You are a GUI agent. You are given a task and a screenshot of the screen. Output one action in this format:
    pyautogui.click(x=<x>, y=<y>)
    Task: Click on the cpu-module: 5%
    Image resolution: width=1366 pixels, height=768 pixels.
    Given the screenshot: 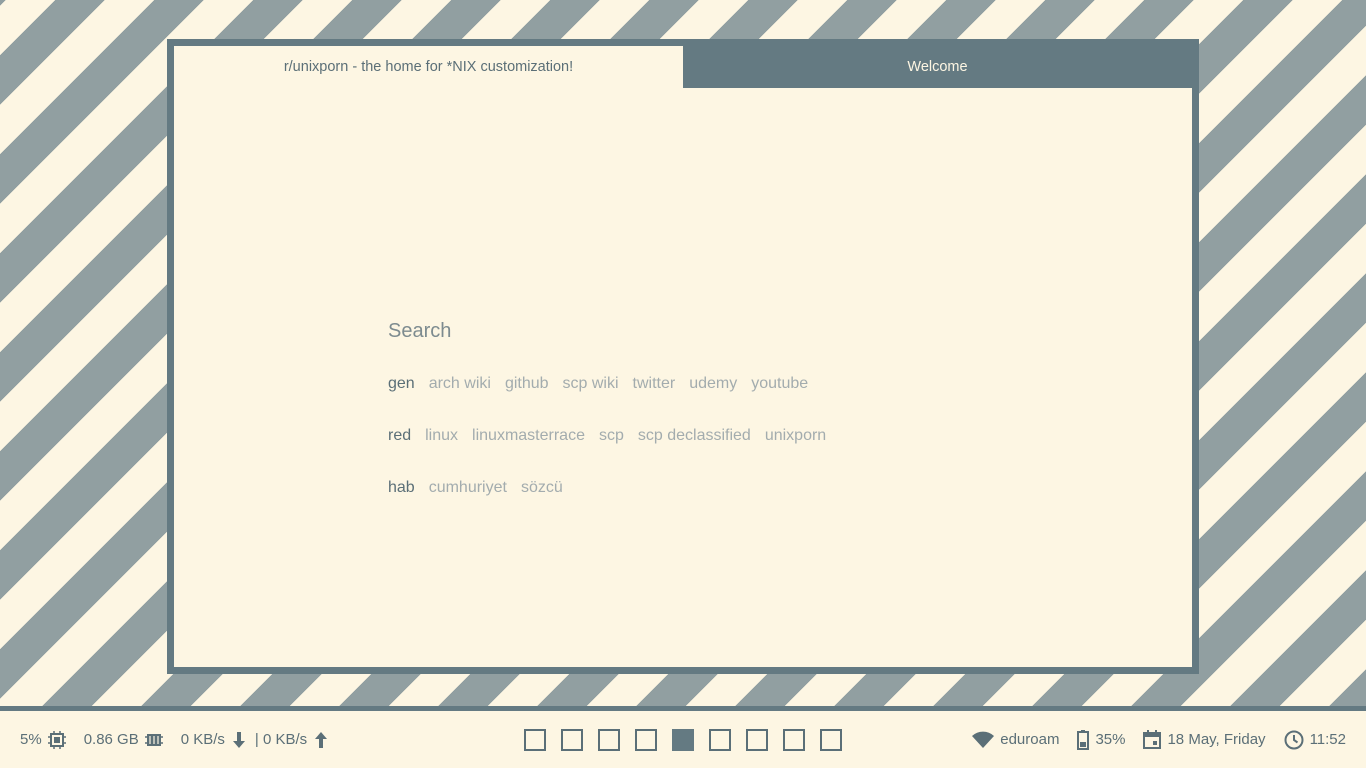 What is the action you would take?
    pyautogui.click(x=43, y=739)
    